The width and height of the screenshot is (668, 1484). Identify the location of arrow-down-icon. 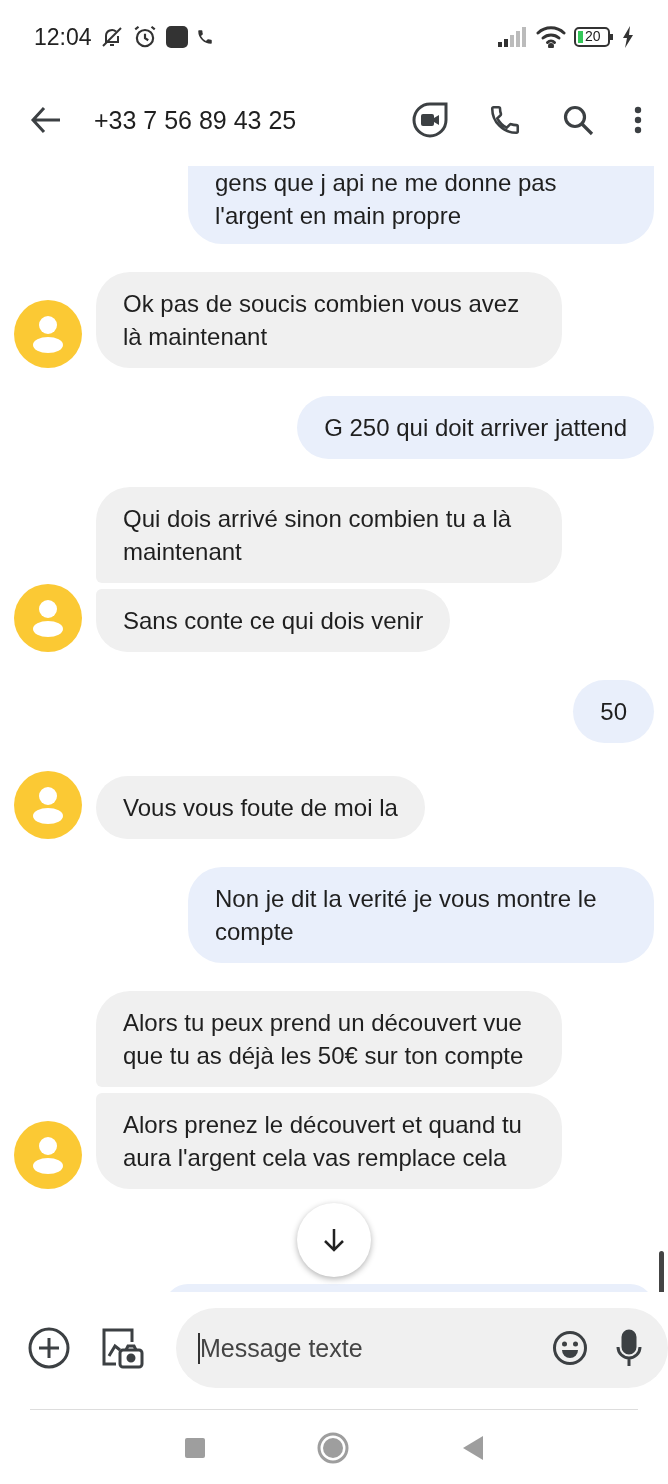
(334, 1240).